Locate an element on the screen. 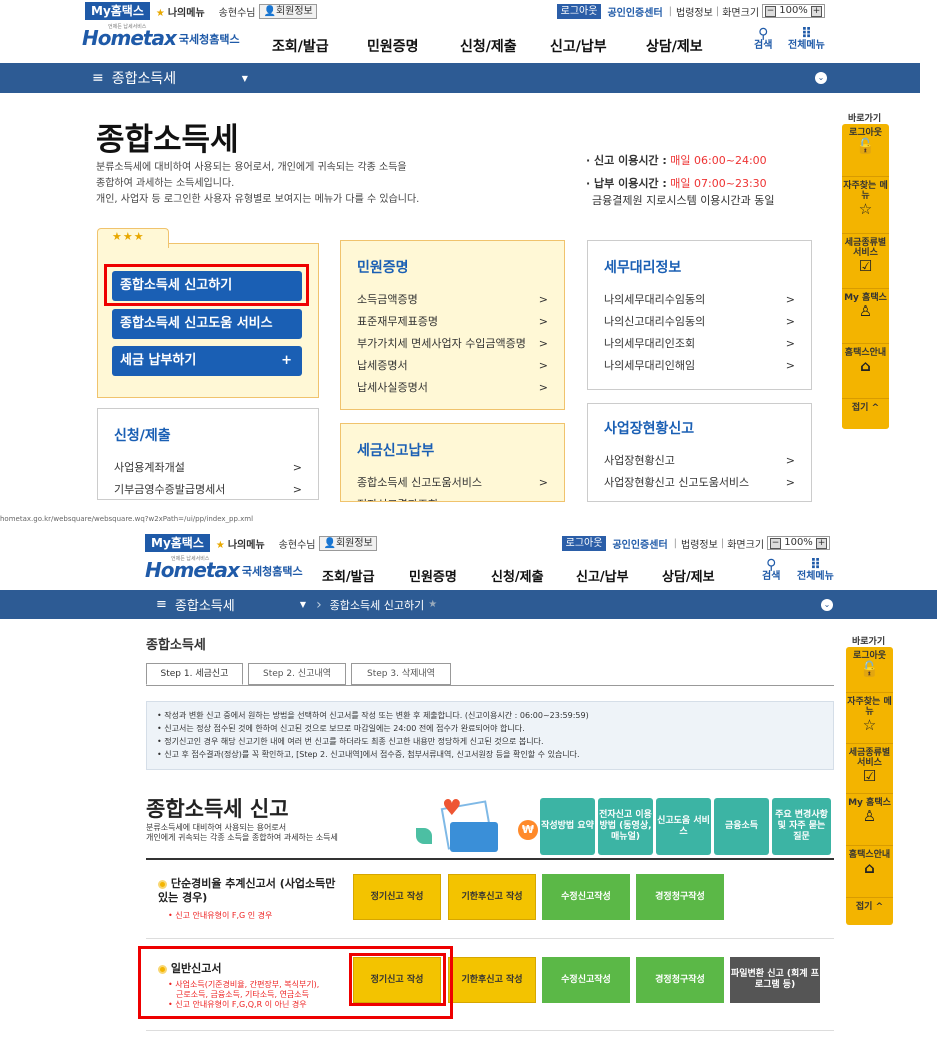 This screenshot has width=937, height=1046. breadcrumb-sub: 종합소득세 신고하기 is located at coordinates (377, 605).